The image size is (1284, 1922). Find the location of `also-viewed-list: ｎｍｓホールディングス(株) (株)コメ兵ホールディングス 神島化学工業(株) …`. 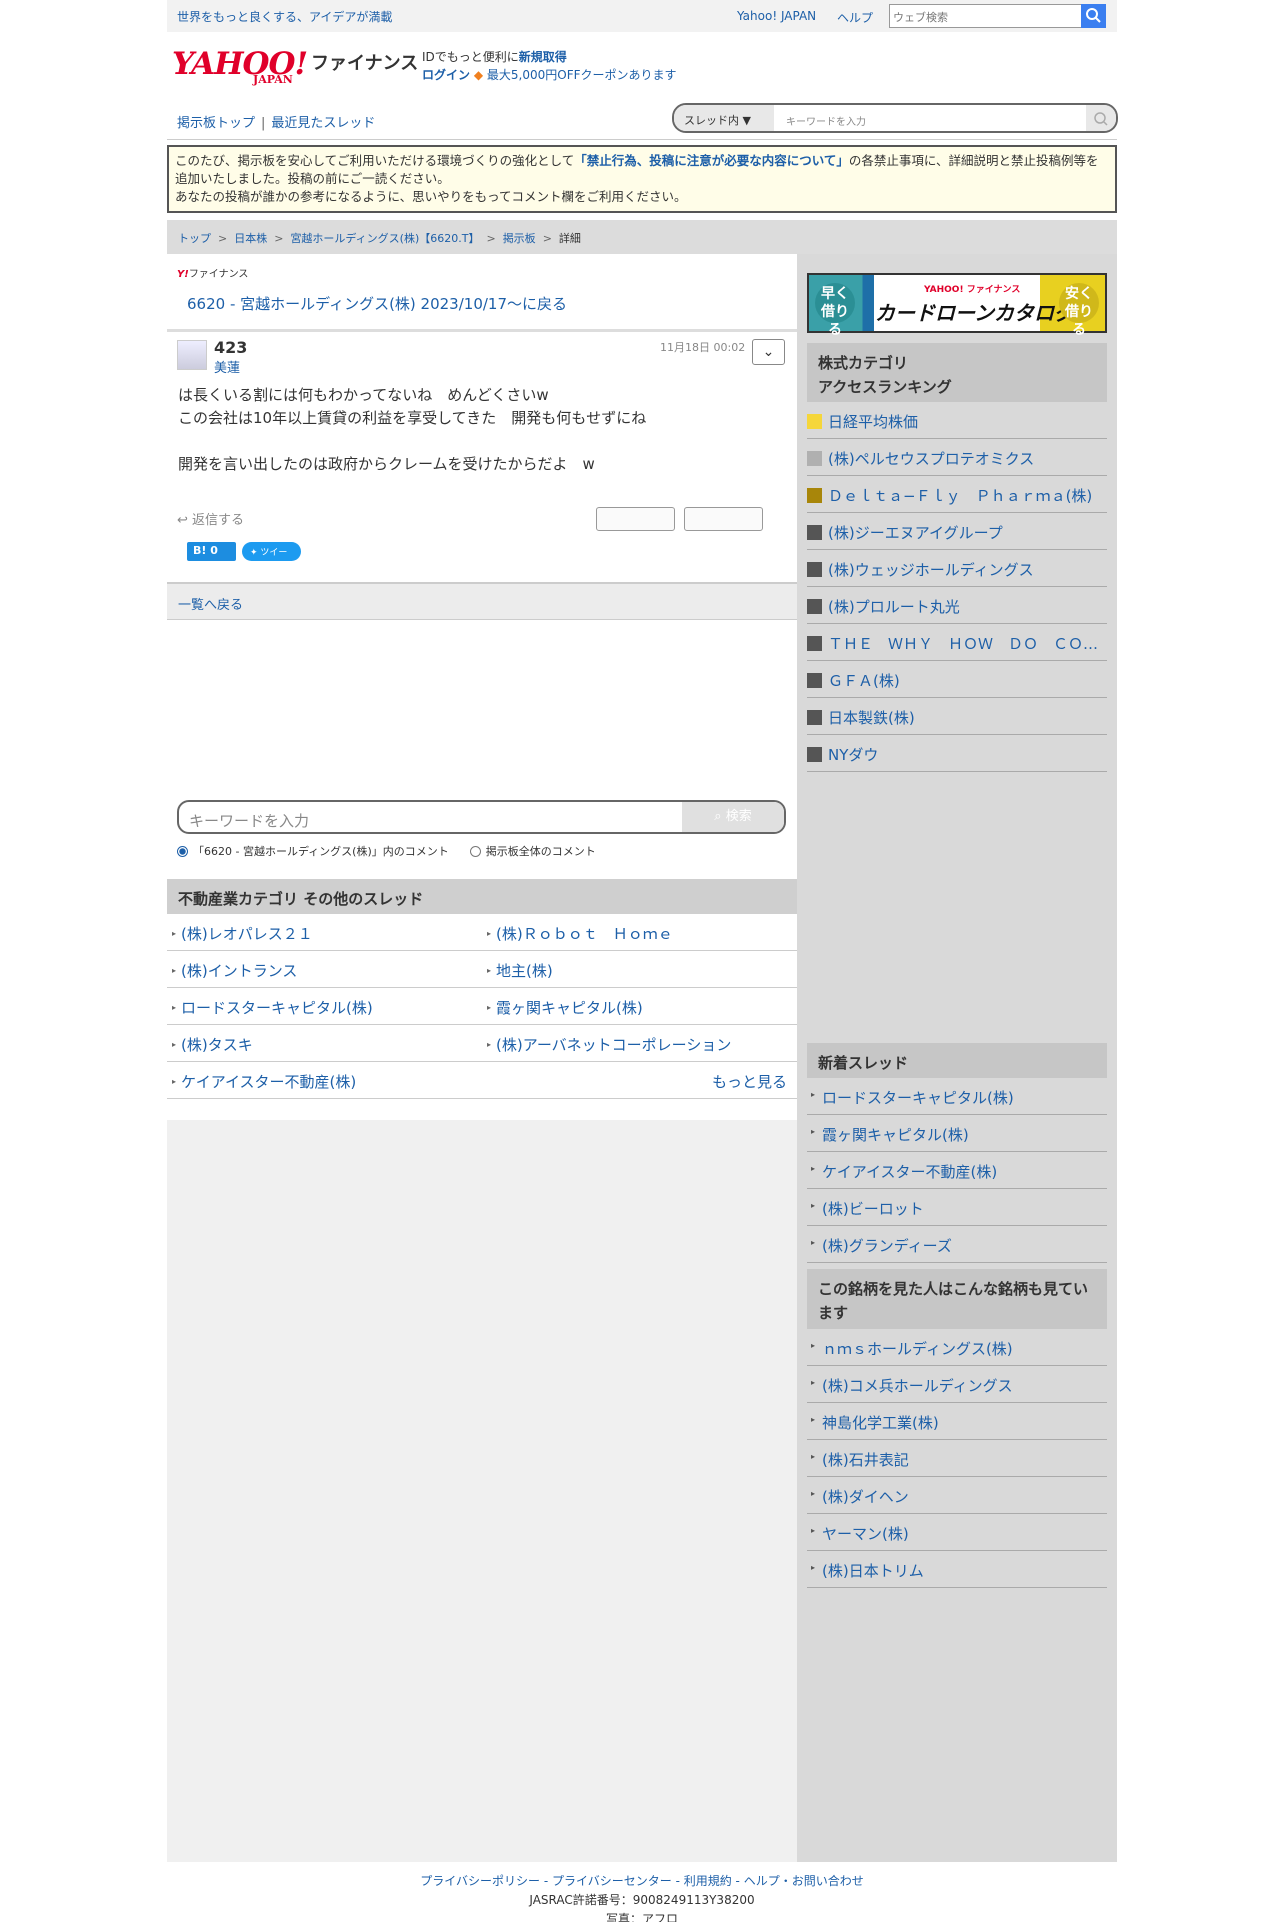

also-viewed-list: ｎｍｓホールディングス(株) (株)コメ兵ホールディングス 神島化学工業(株) … is located at coordinates (957, 1458).